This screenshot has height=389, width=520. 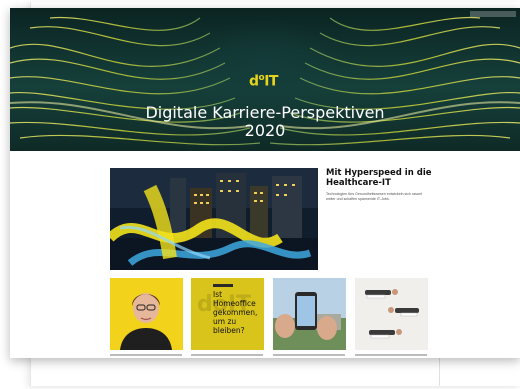 I want to click on tile-tag-bar, so click(x=223, y=285).